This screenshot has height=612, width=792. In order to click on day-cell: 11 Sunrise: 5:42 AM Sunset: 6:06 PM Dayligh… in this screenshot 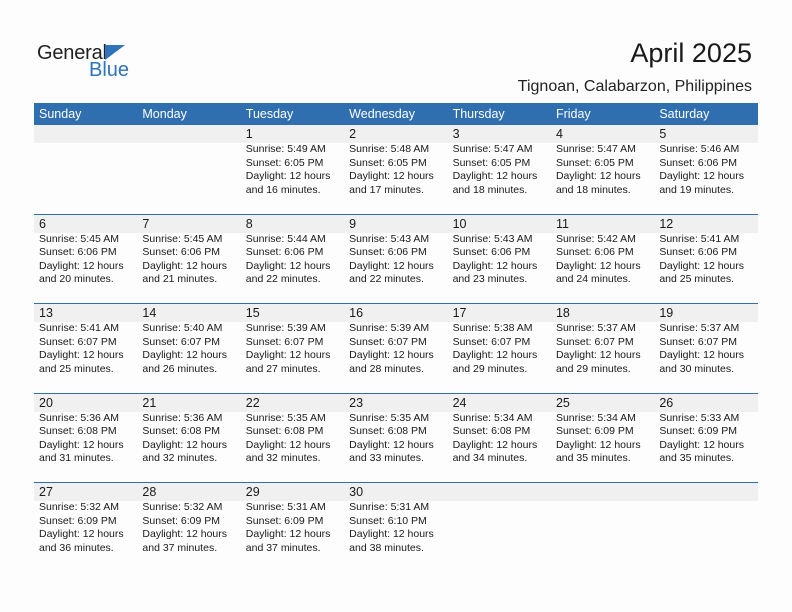, I will do `click(602, 251)`.